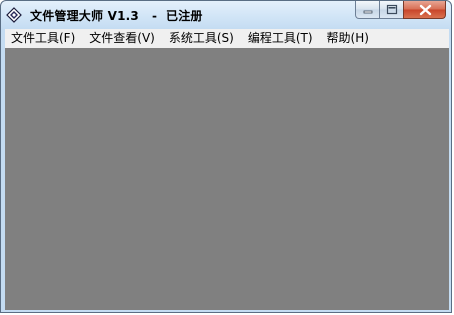 This screenshot has width=454, height=315. What do you see at coordinates (14, 15) in the screenshot?
I see `diamond-app-icon` at bounding box center [14, 15].